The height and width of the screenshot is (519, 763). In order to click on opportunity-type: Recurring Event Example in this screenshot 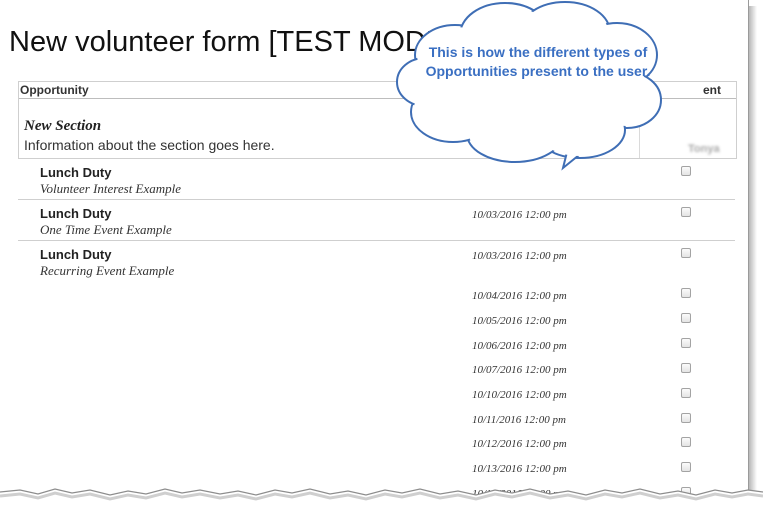, I will do `click(107, 270)`.